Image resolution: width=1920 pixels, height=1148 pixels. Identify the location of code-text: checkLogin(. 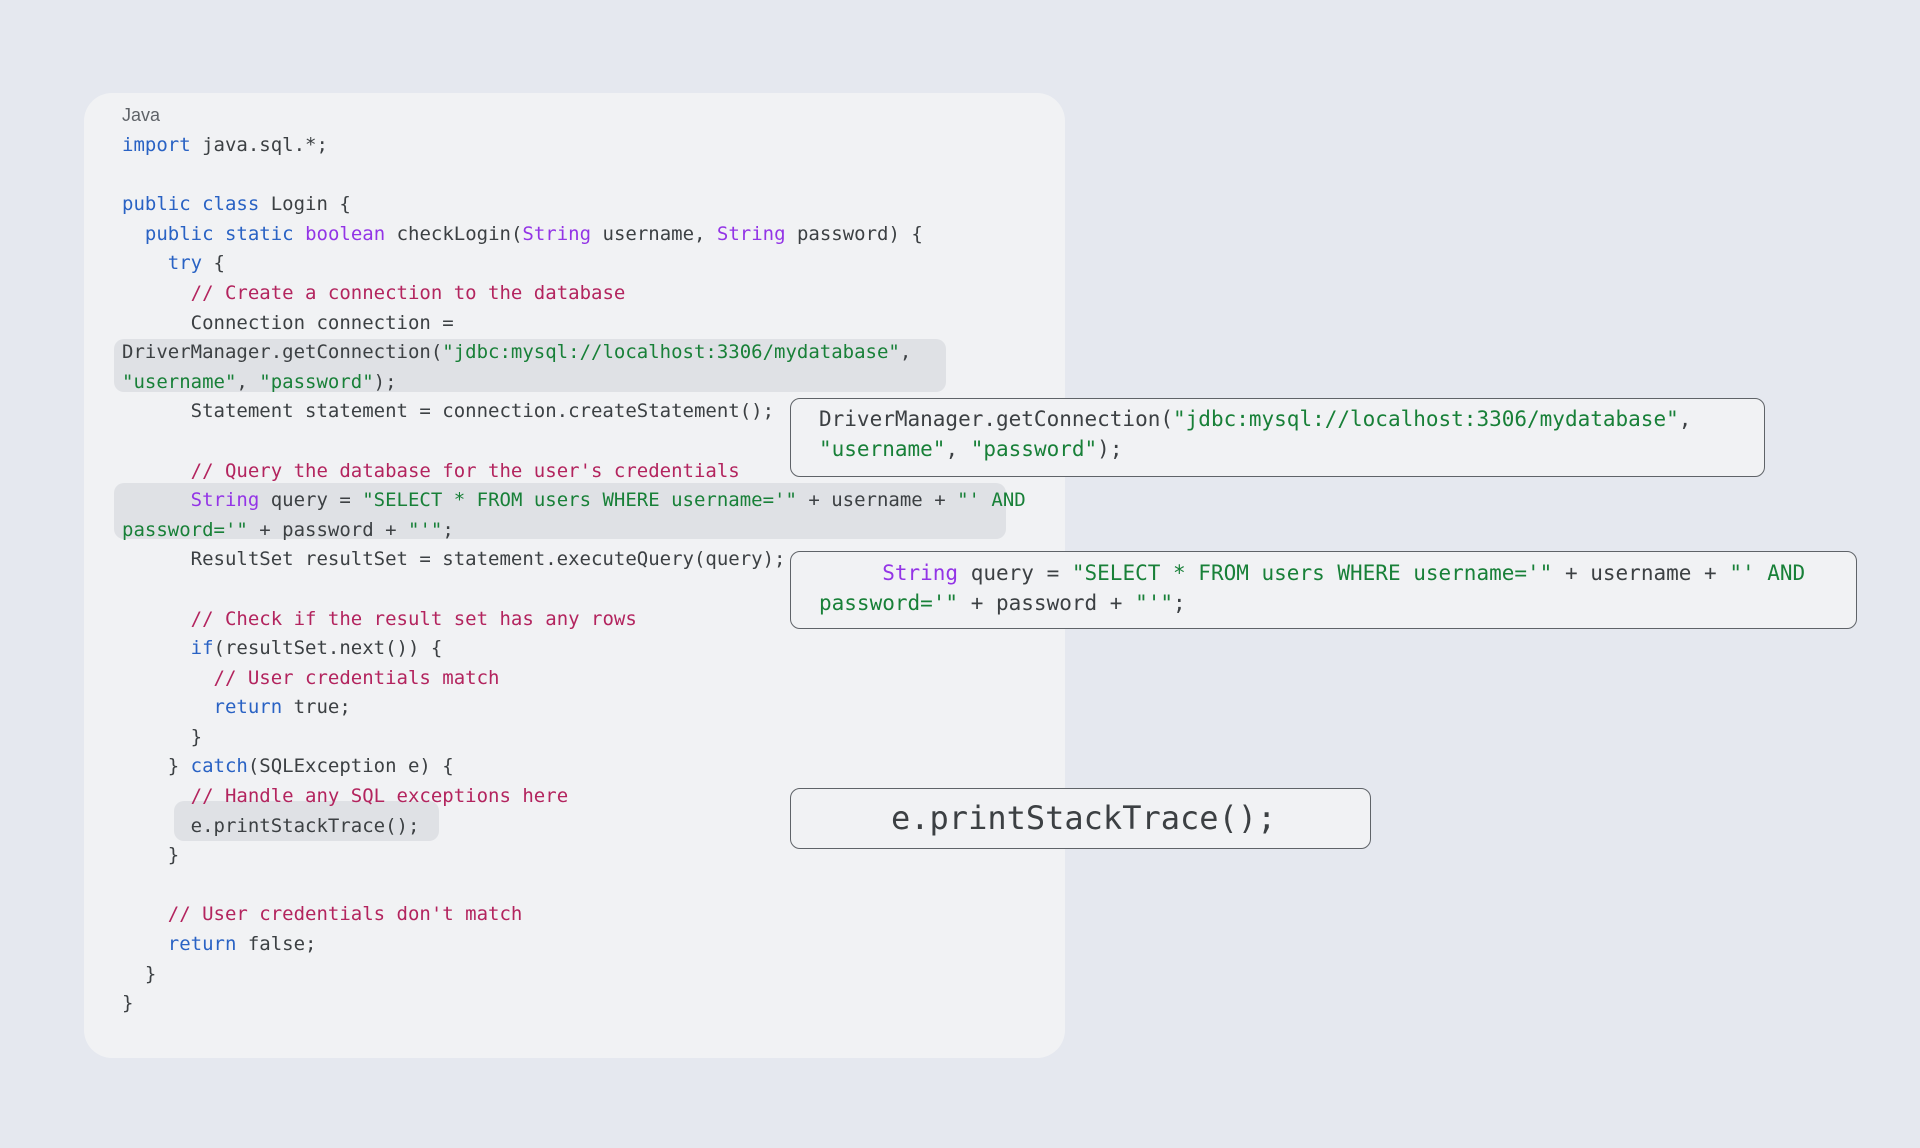
(454, 233).